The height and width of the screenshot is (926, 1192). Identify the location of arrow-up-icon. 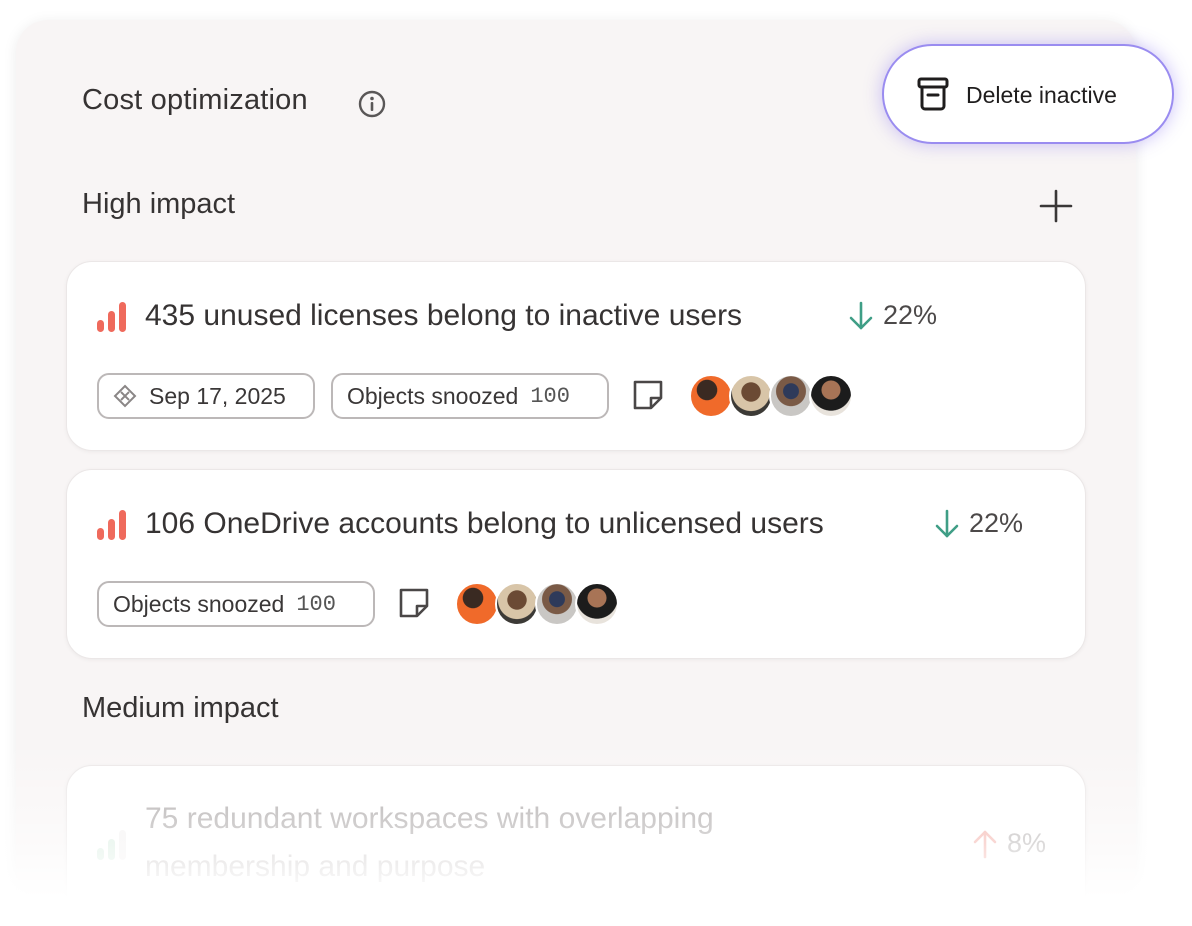
(985, 844).